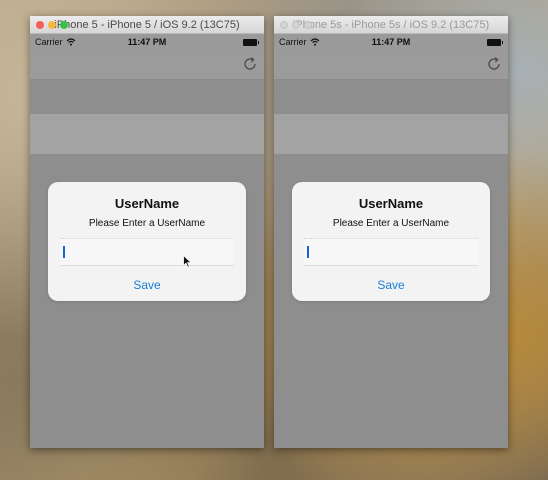  I want to click on window-titlebar: iPhone 5 - iPhone 5 / iOS 9.2 (13C75), so click(147, 25).